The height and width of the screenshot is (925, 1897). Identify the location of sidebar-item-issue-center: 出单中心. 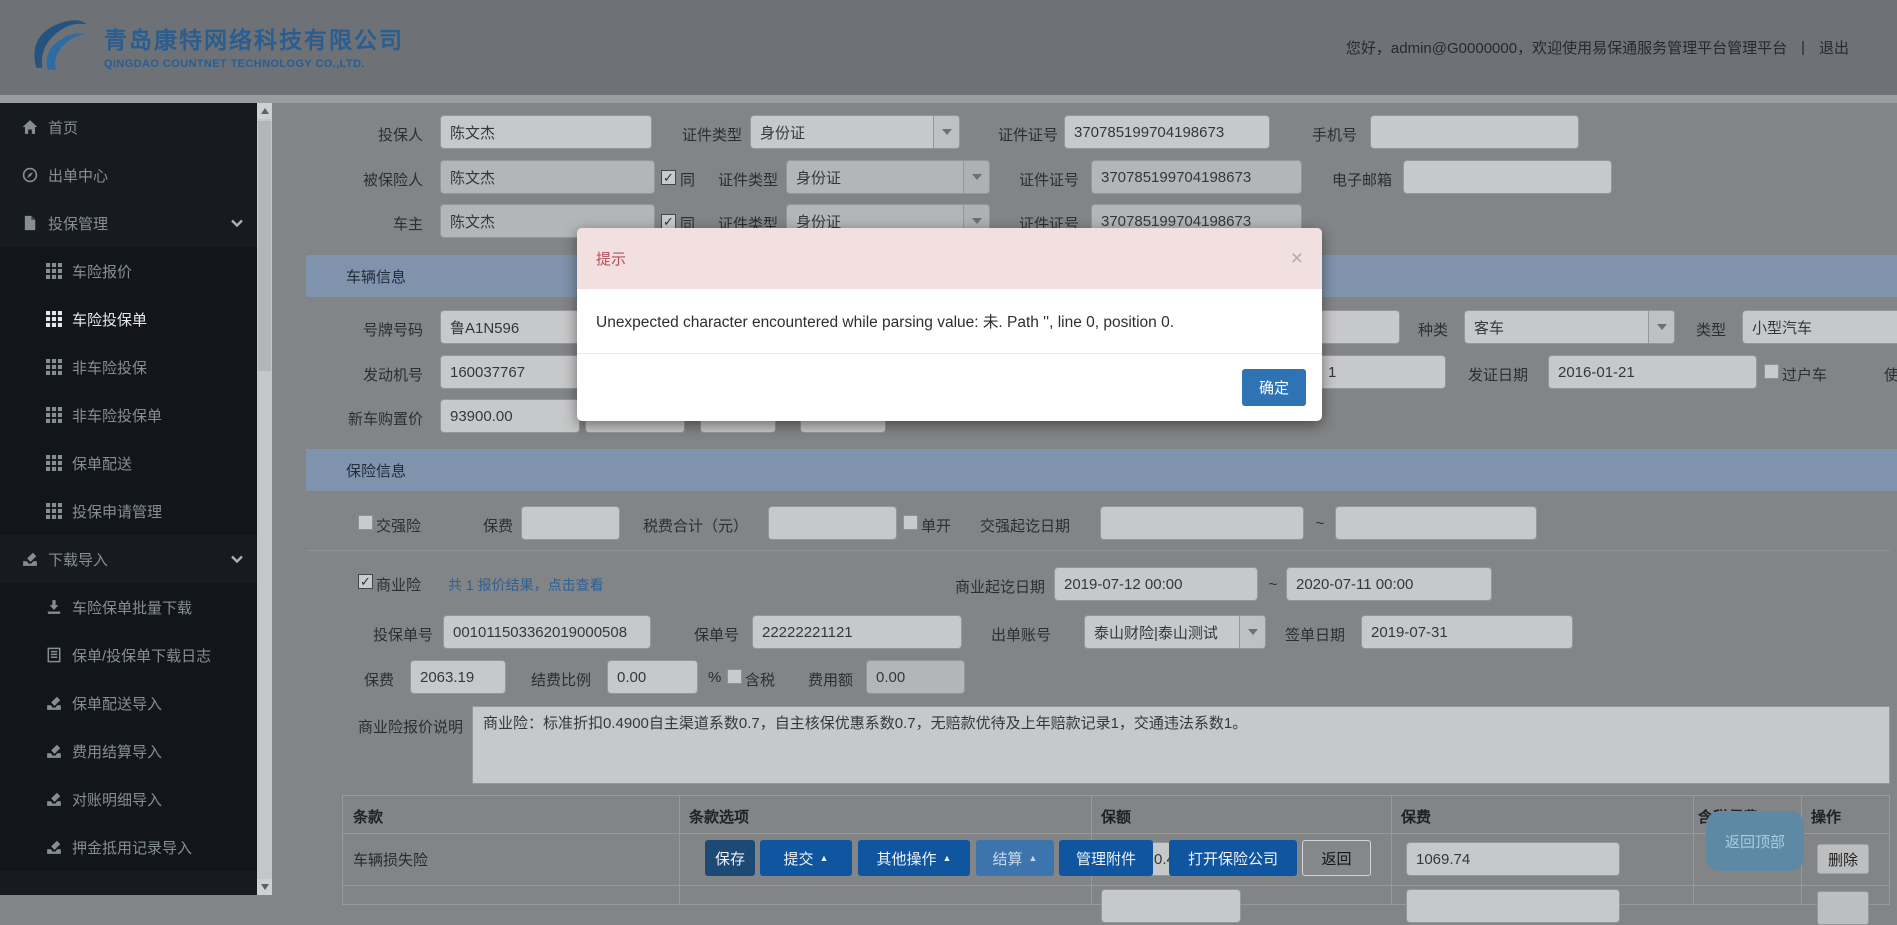
(128, 175).